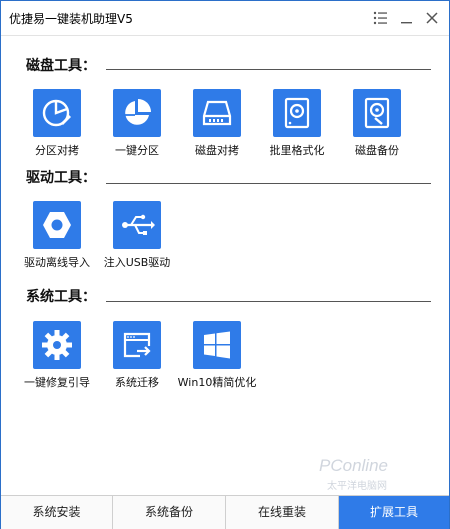 The image size is (450, 529). I want to click on title-bar: 优捷易一键装机助理V5, so click(225, 18).